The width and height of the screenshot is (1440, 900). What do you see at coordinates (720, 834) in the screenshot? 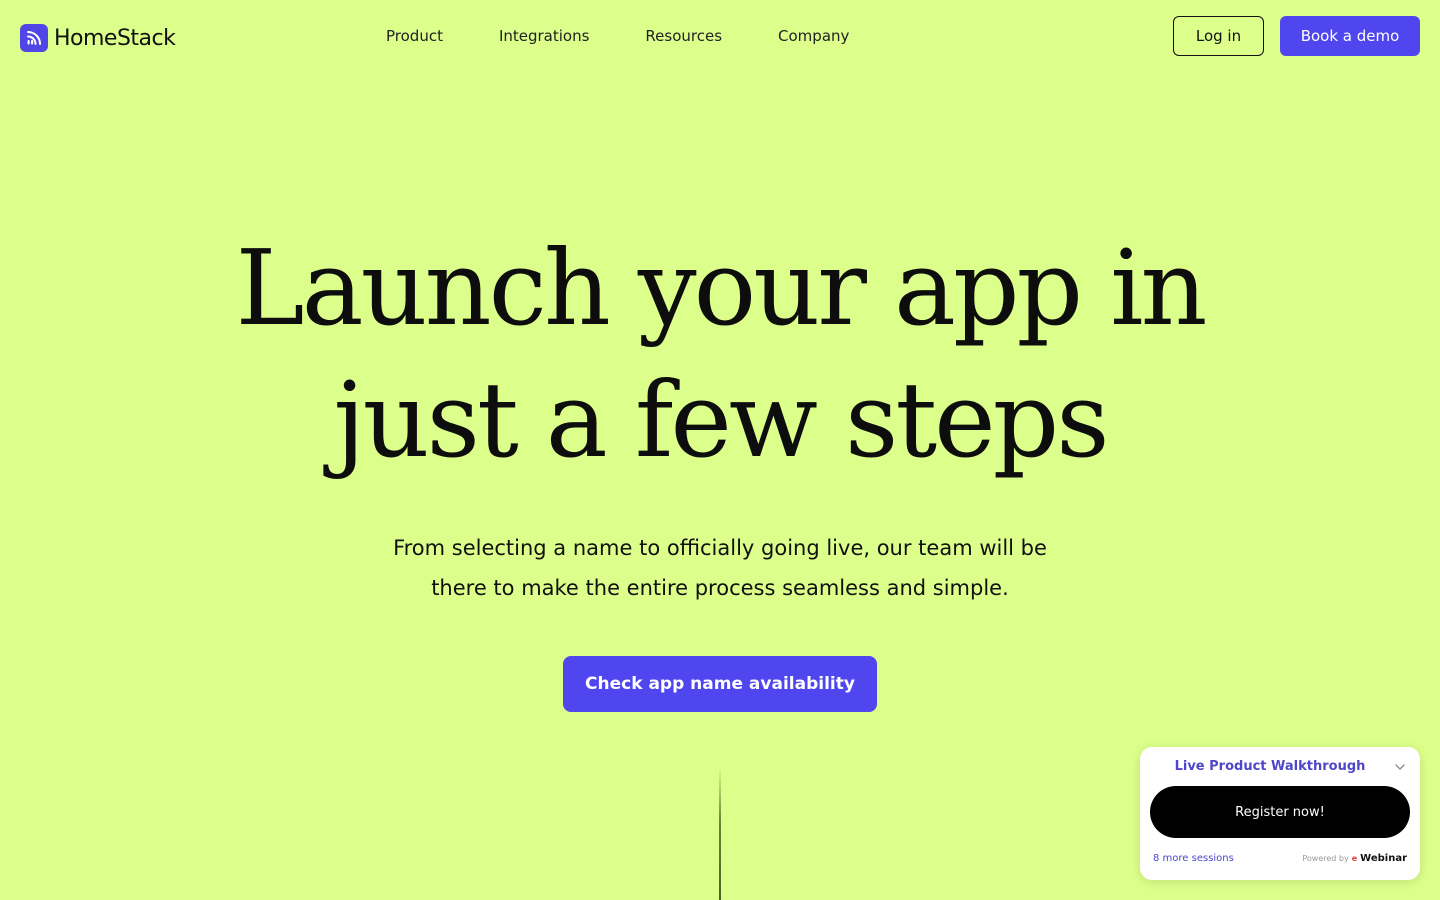
I see `vertical-divider-line` at bounding box center [720, 834].